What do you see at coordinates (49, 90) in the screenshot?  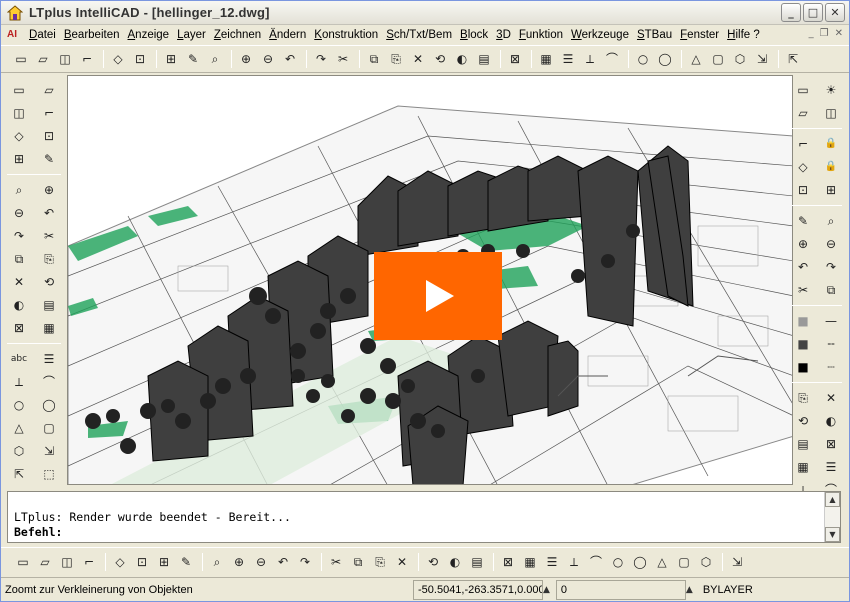 I see `polyline-button: ▱` at bounding box center [49, 90].